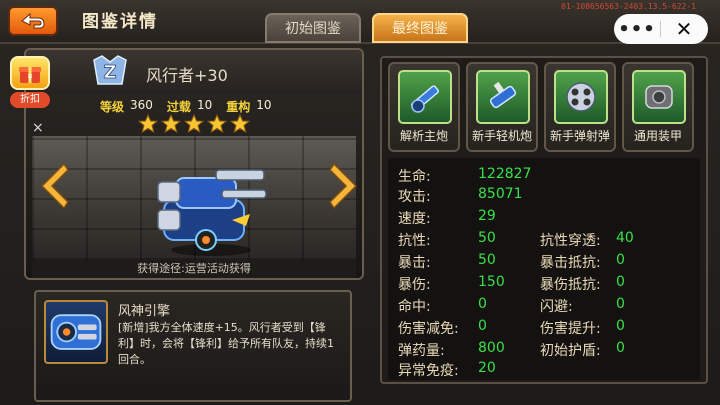  What do you see at coordinates (30, 100) in the screenshot?
I see `discount-label: 折扣` at bounding box center [30, 100].